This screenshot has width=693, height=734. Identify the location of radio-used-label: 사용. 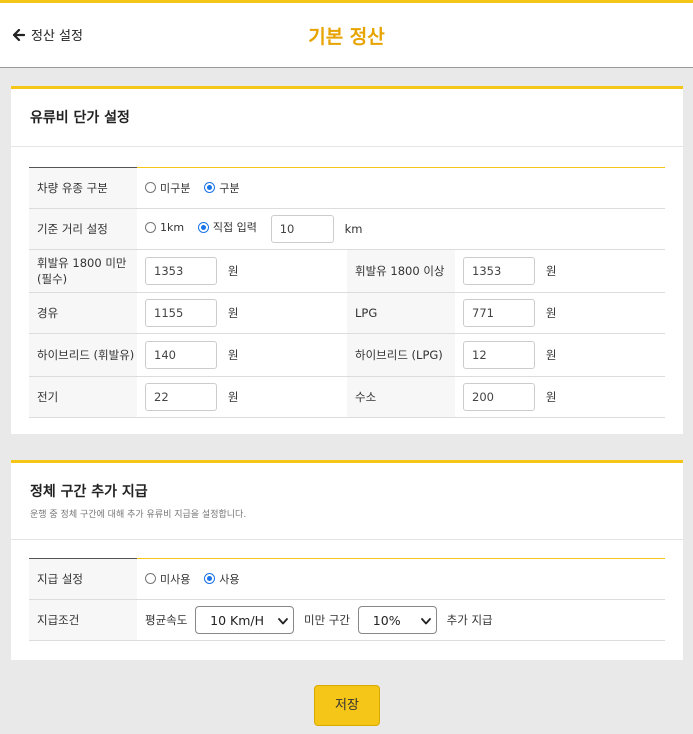
(229, 579).